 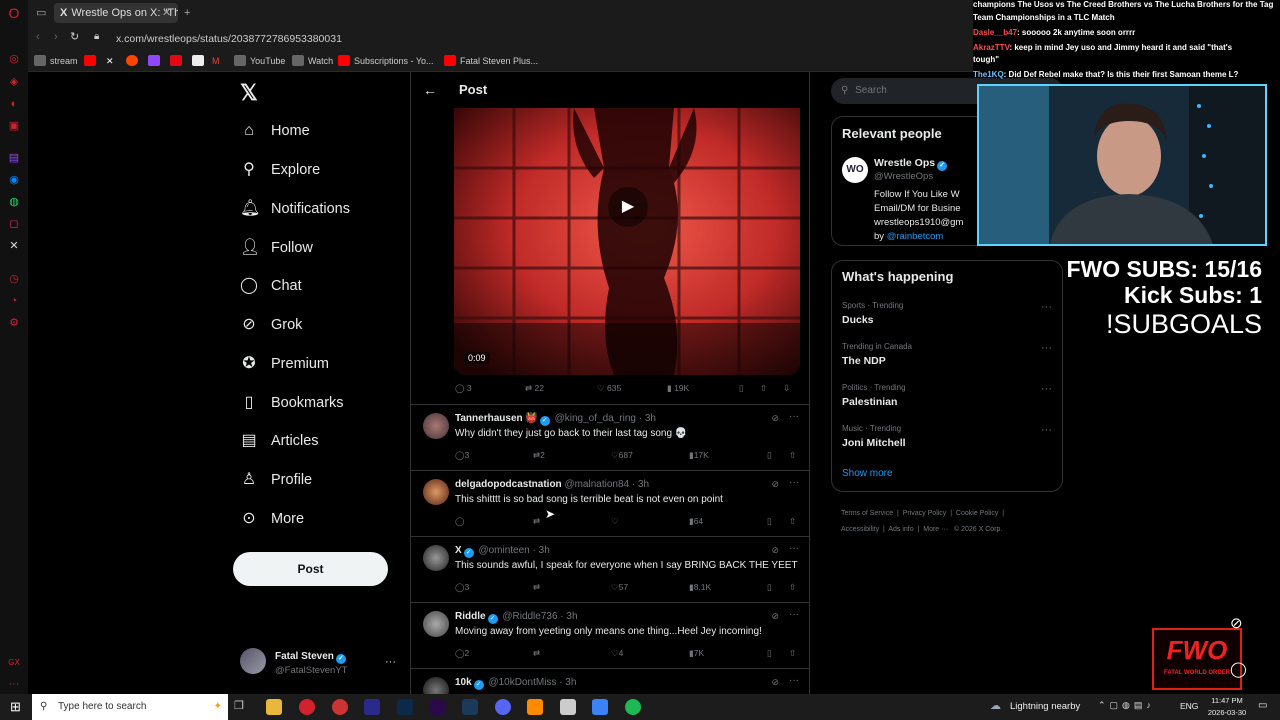 I want to click on repost-action: ⇄ 22, so click(x=534, y=388).